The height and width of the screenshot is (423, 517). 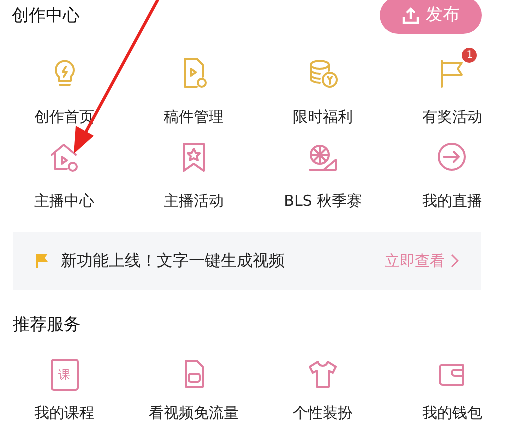 What do you see at coordinates (452, 117) in the screenshot?
I see `menu-item-label: 有奖活动` at bounding box center [452, 117].